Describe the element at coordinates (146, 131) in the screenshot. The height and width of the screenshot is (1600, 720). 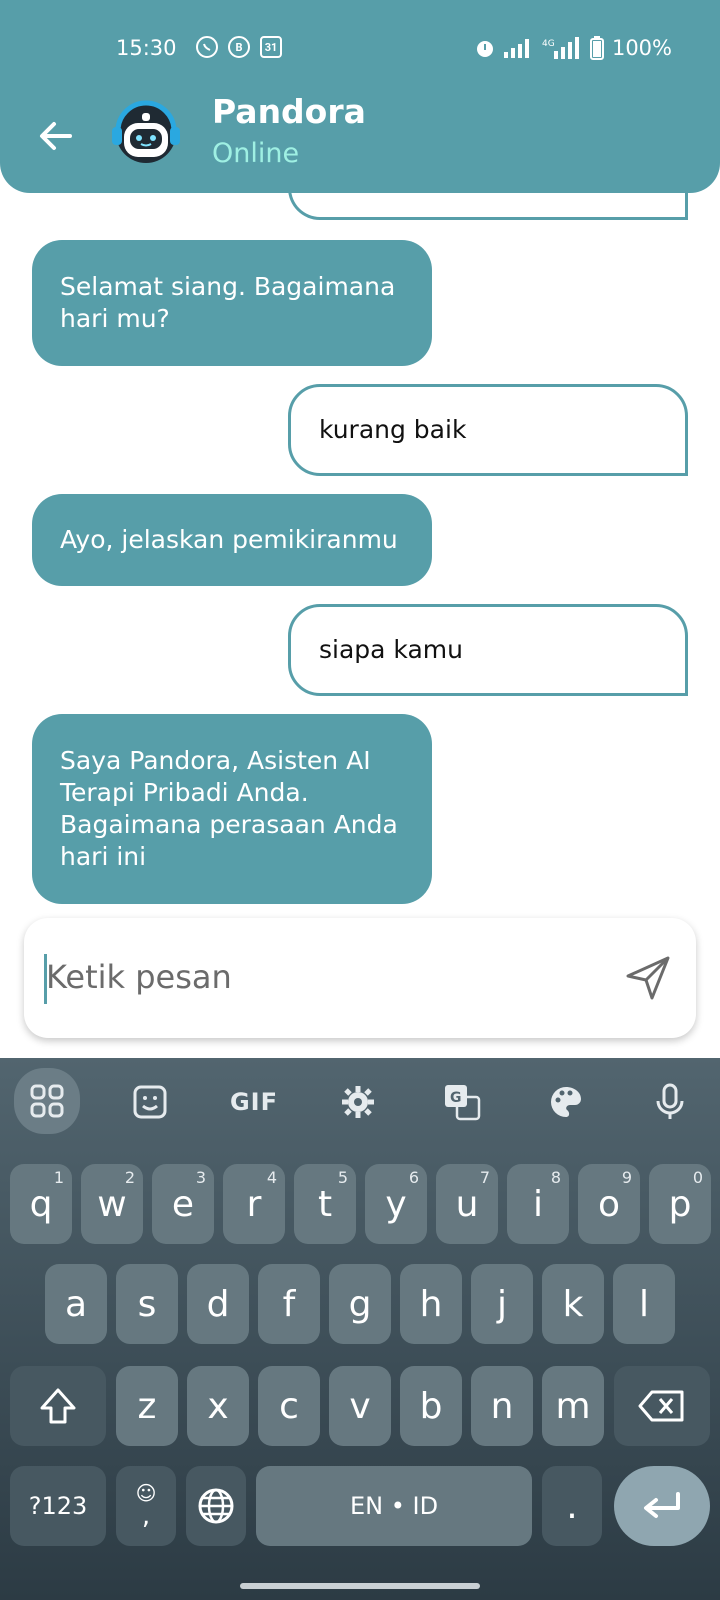
I see `bot-avatar` at that location.